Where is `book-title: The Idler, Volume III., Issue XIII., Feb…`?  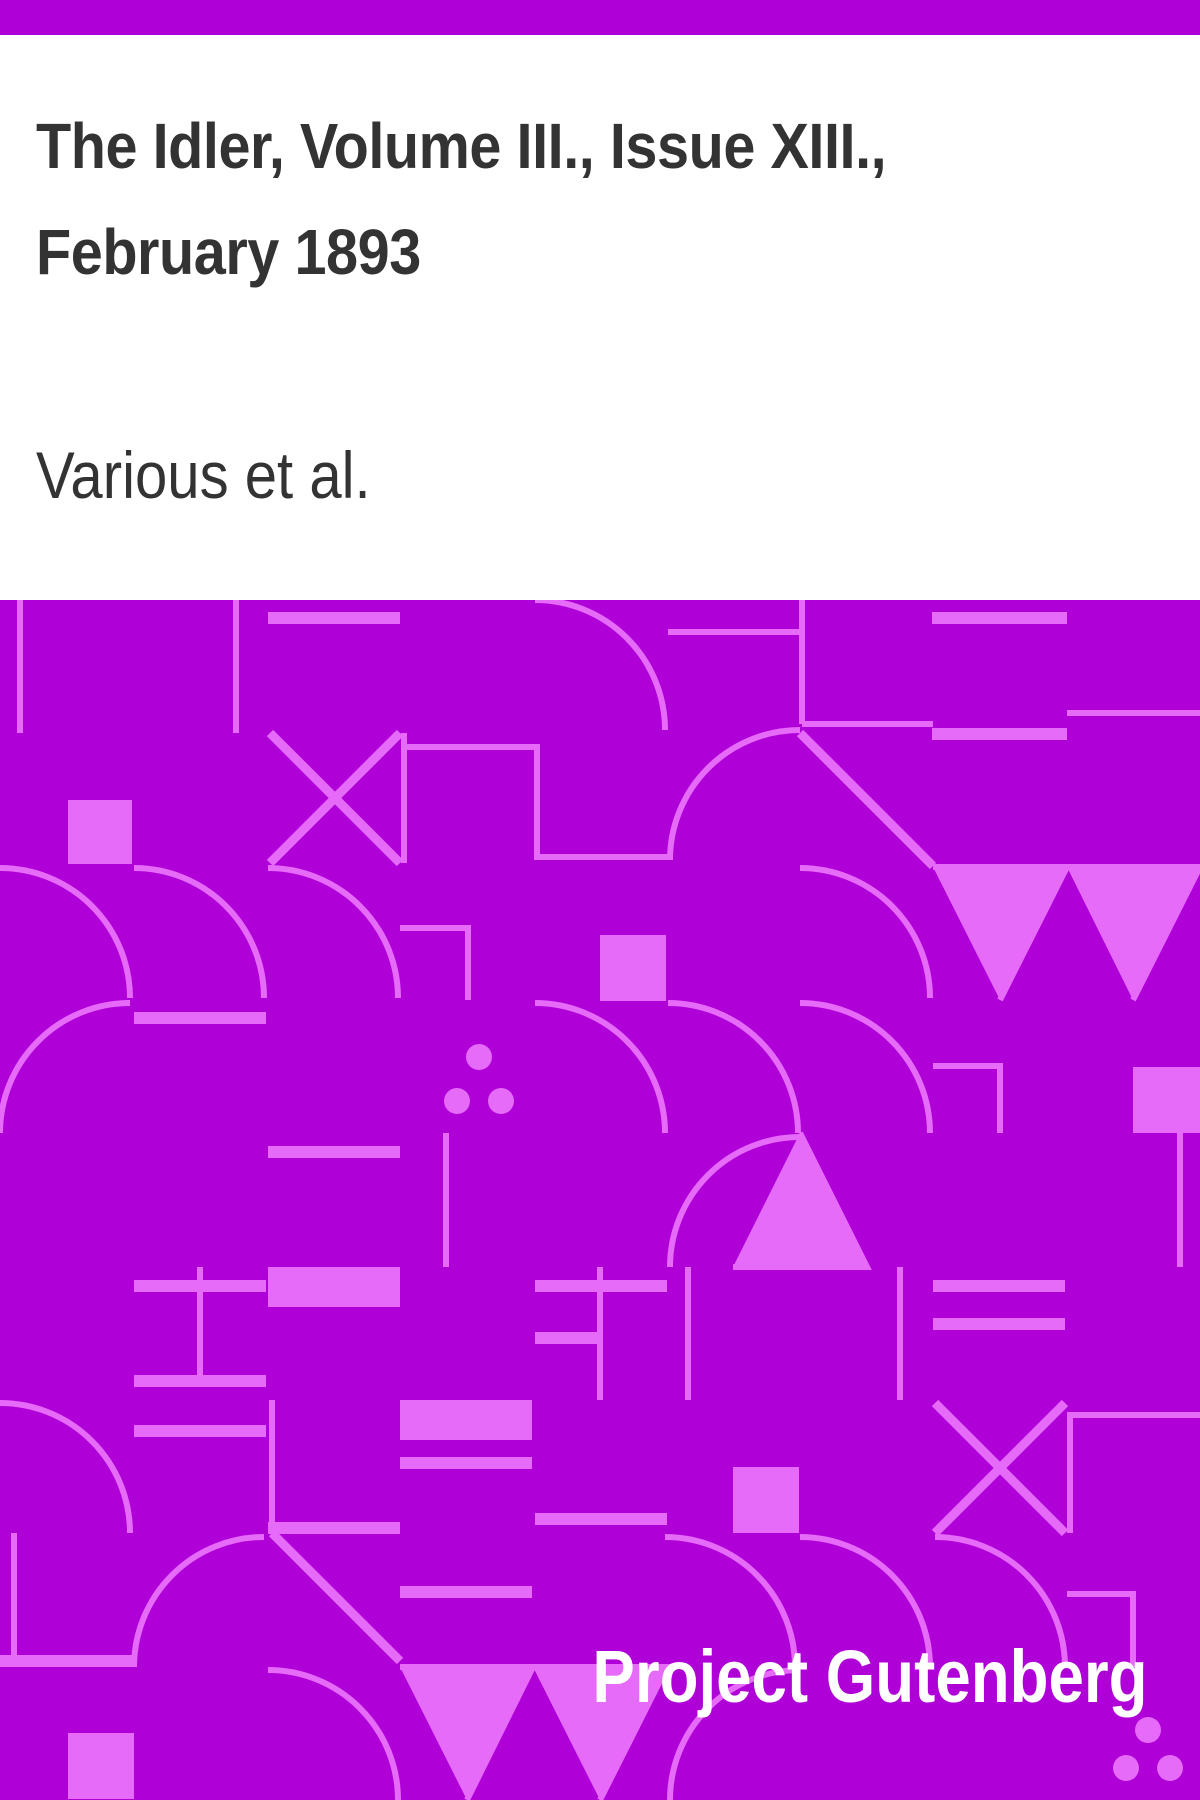 book-title: The Idler, Volume III., Issue XIII., Feb… is located at coordinates (461, 199).